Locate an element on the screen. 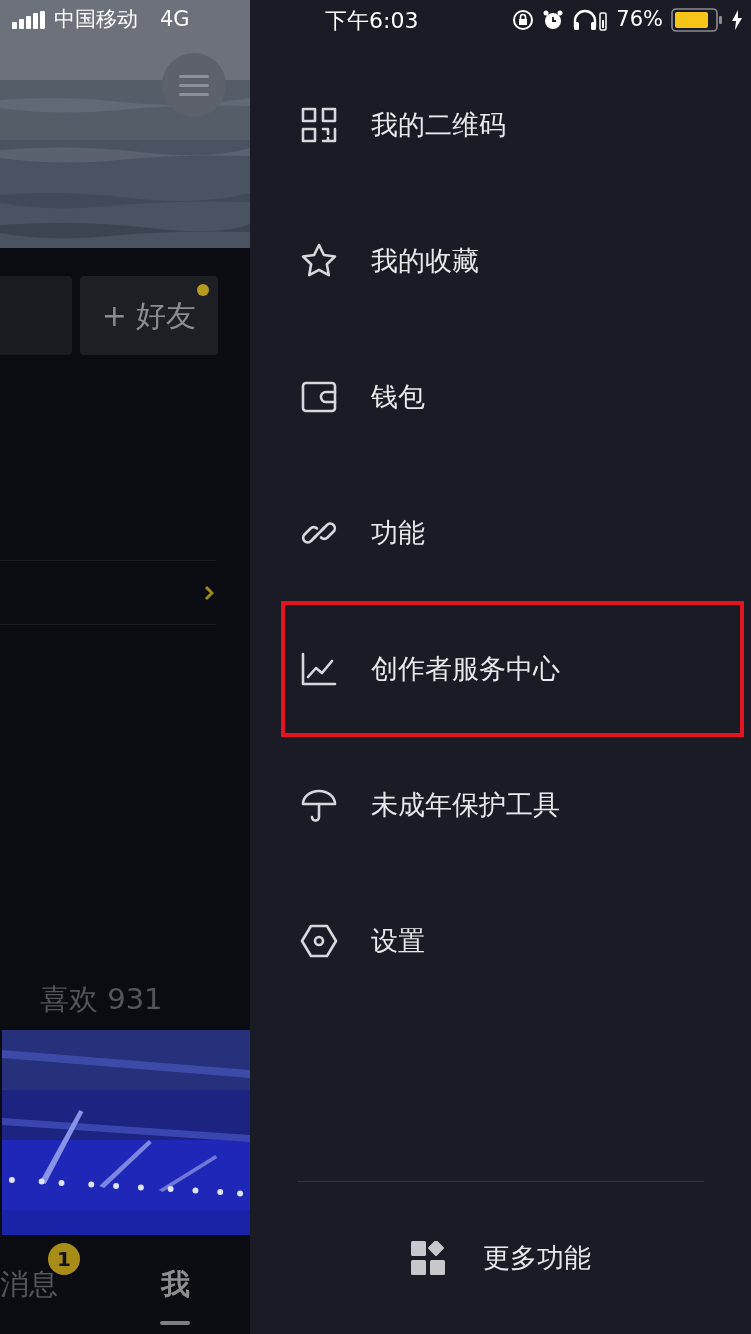 This screenshot has height=1334, width=751. menu-item: 功能 is located at coordinates (512, 533).